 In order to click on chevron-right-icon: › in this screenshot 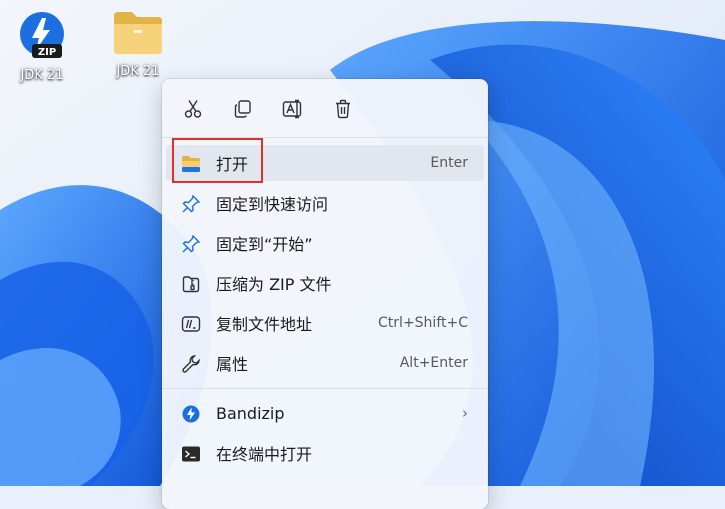, I will do `click(465, 413)`.